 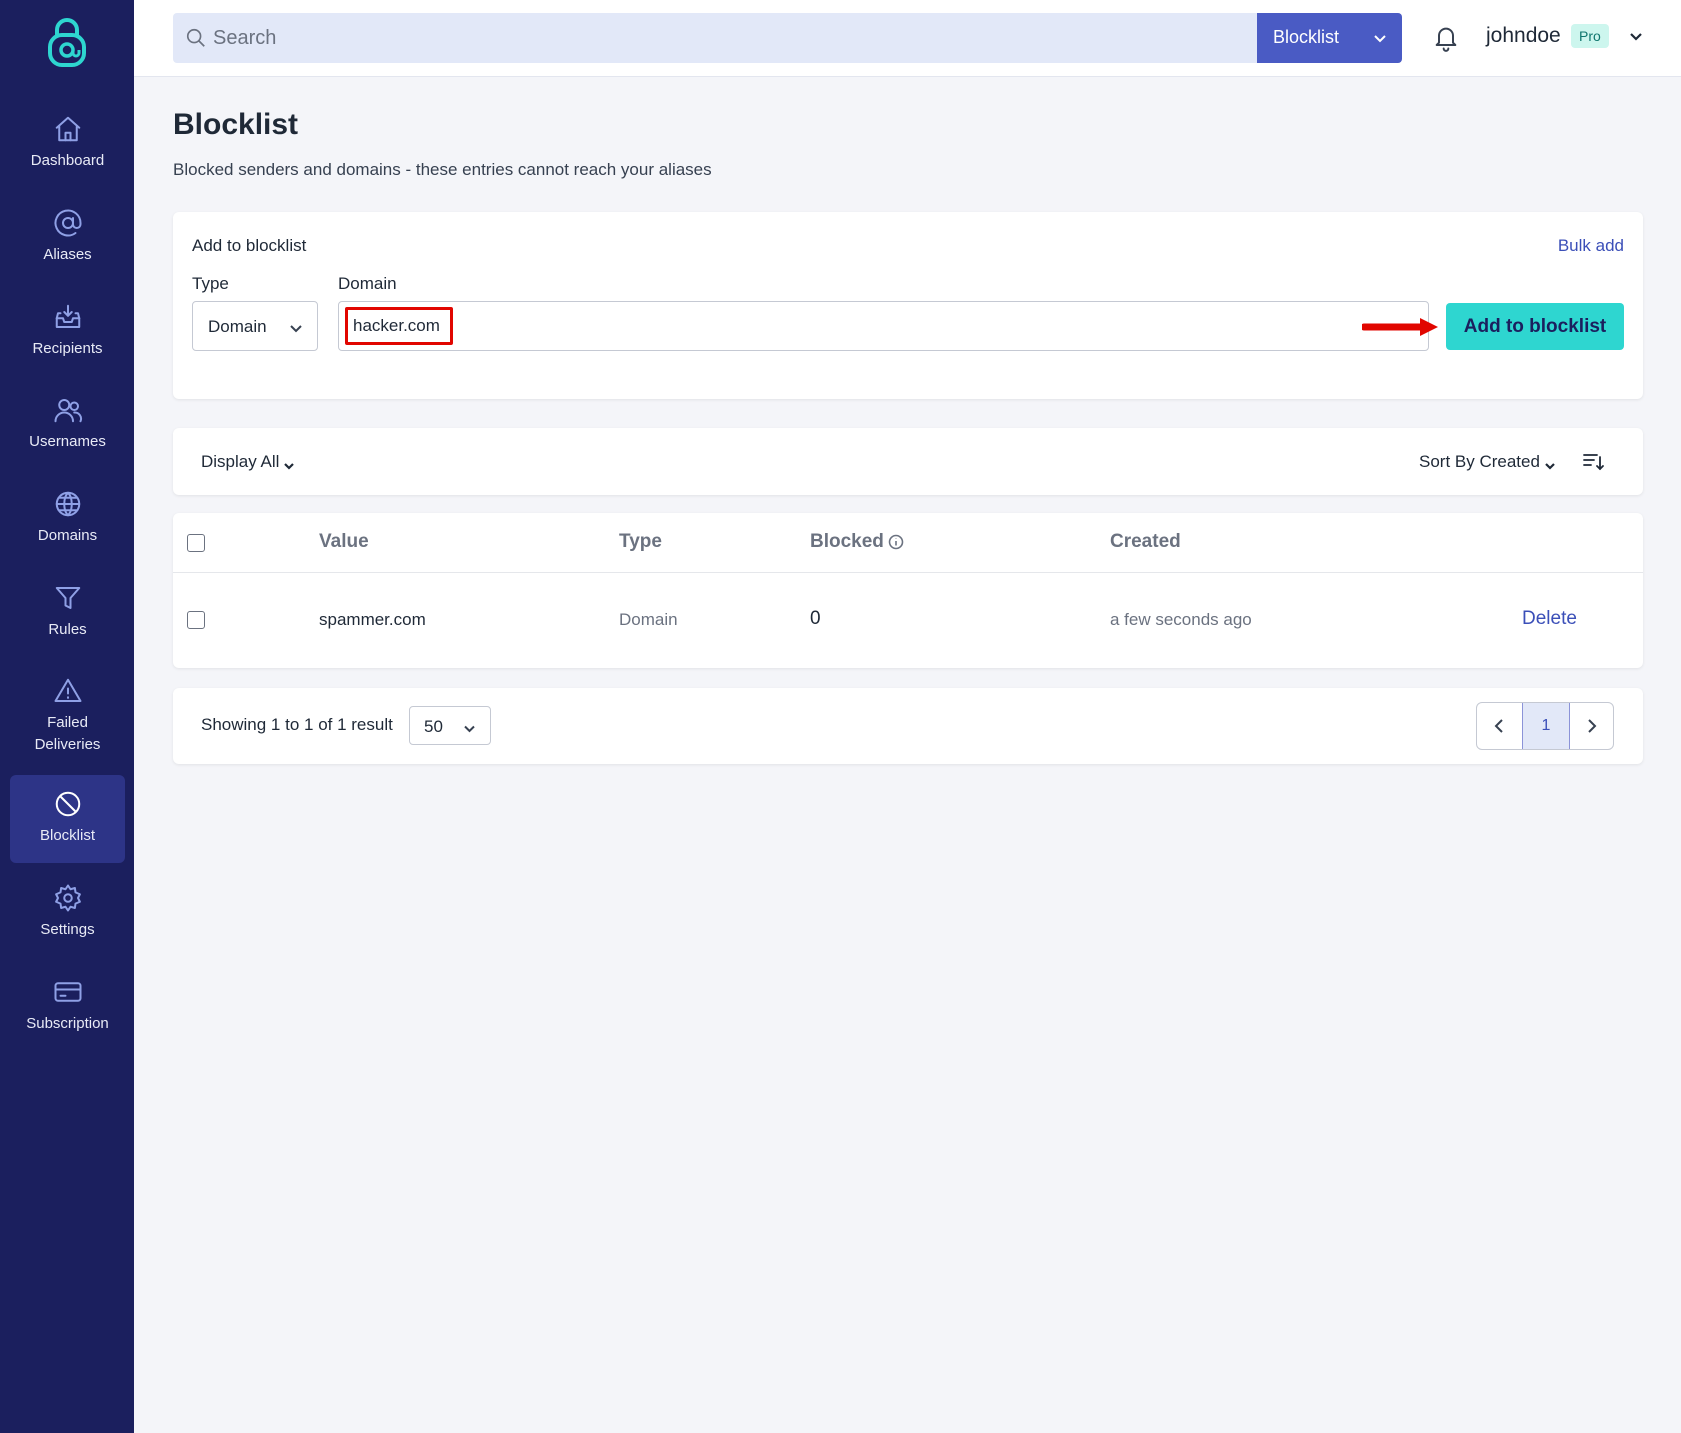 What do you see at coordinates (68, 691) in the screenshot?
I see `warning-icon` at bounding box center [68, 691].